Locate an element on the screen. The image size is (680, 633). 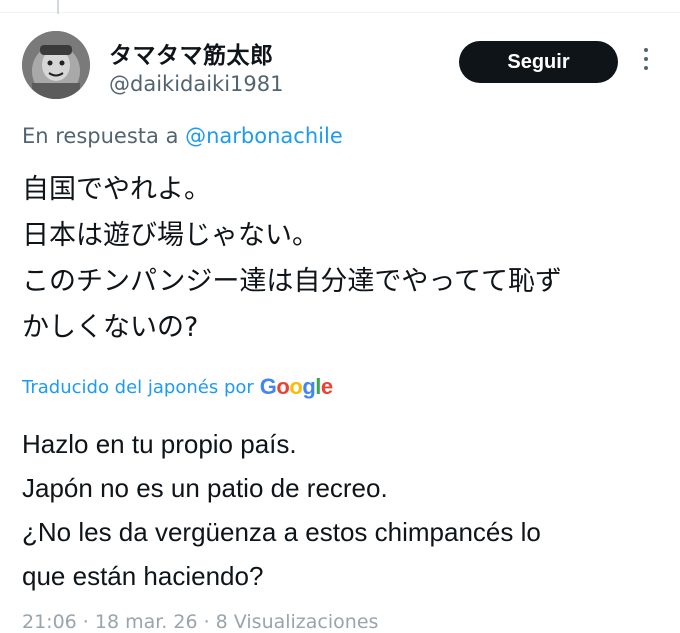
user-handle: @daikidaiki1981 is located at coordinates (196, 84).